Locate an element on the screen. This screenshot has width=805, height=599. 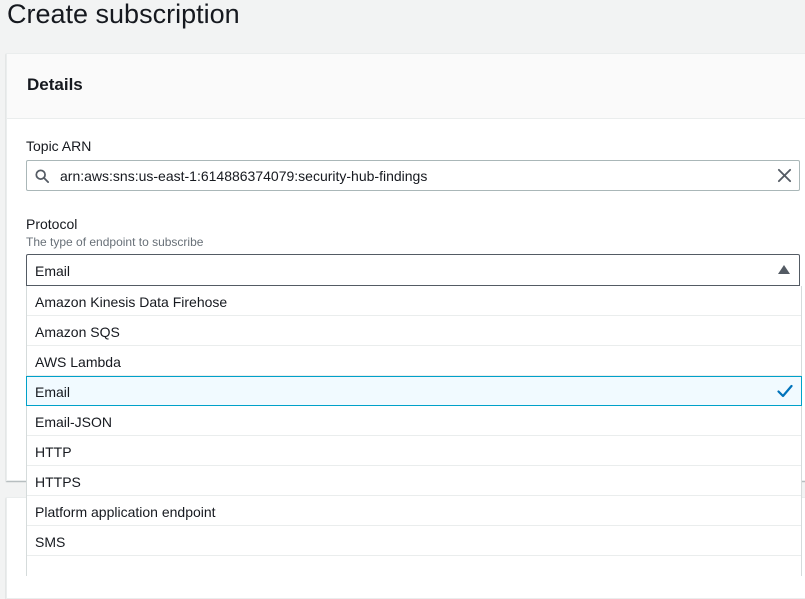
option-label: HTTPS is located at coordinates (58, 482).